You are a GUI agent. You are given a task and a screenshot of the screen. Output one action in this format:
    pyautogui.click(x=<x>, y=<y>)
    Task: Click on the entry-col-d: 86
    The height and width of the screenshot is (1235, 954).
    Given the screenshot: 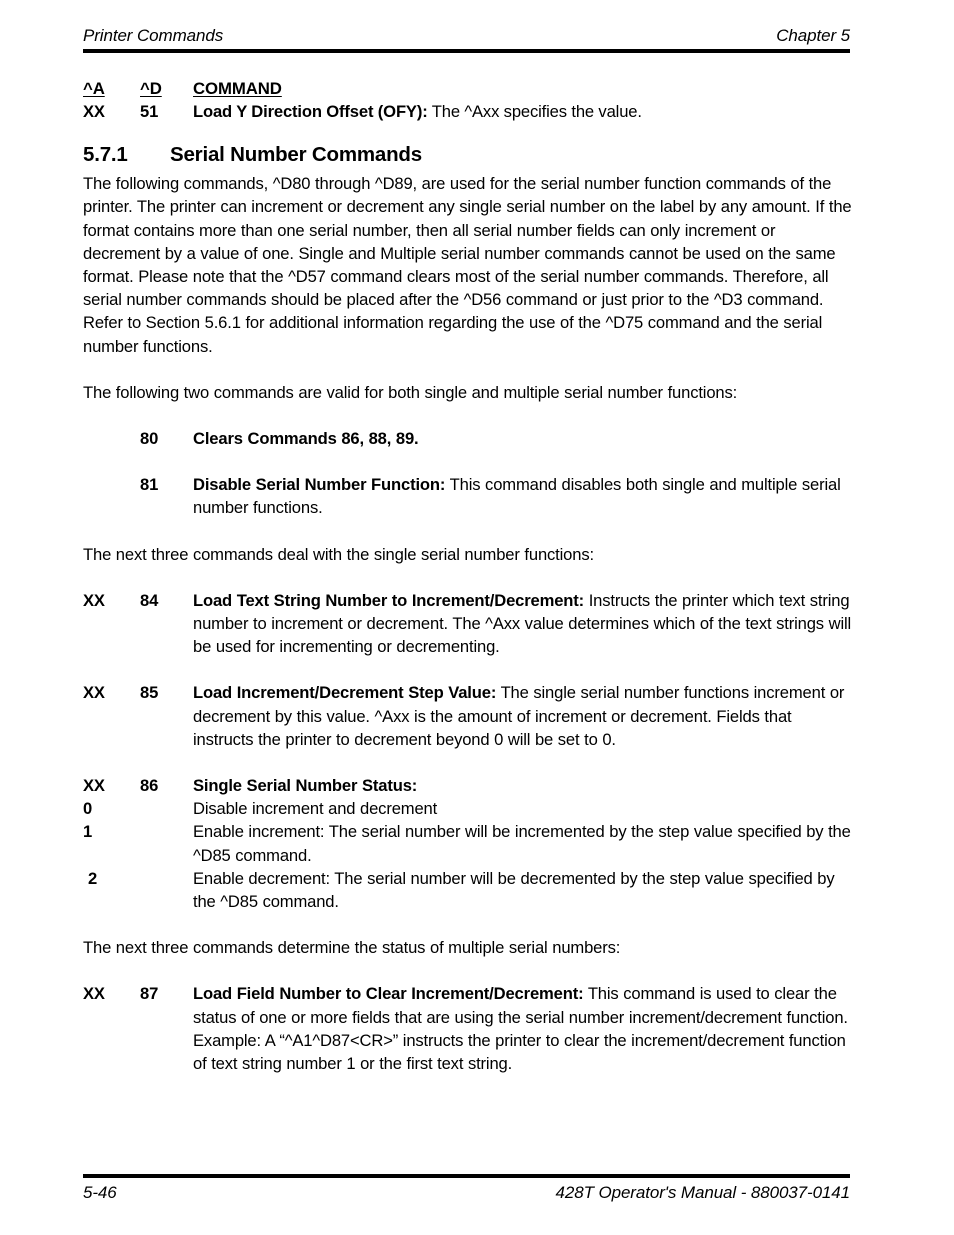 What is the action you would take?
    pyautogui.click(x=149, y=786)
    